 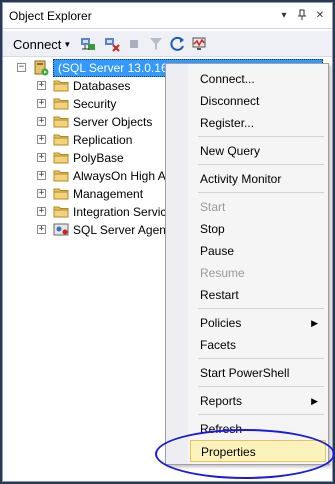 I want to click on menu-item-reports: Reports ▶, so click(x=258, y=401).